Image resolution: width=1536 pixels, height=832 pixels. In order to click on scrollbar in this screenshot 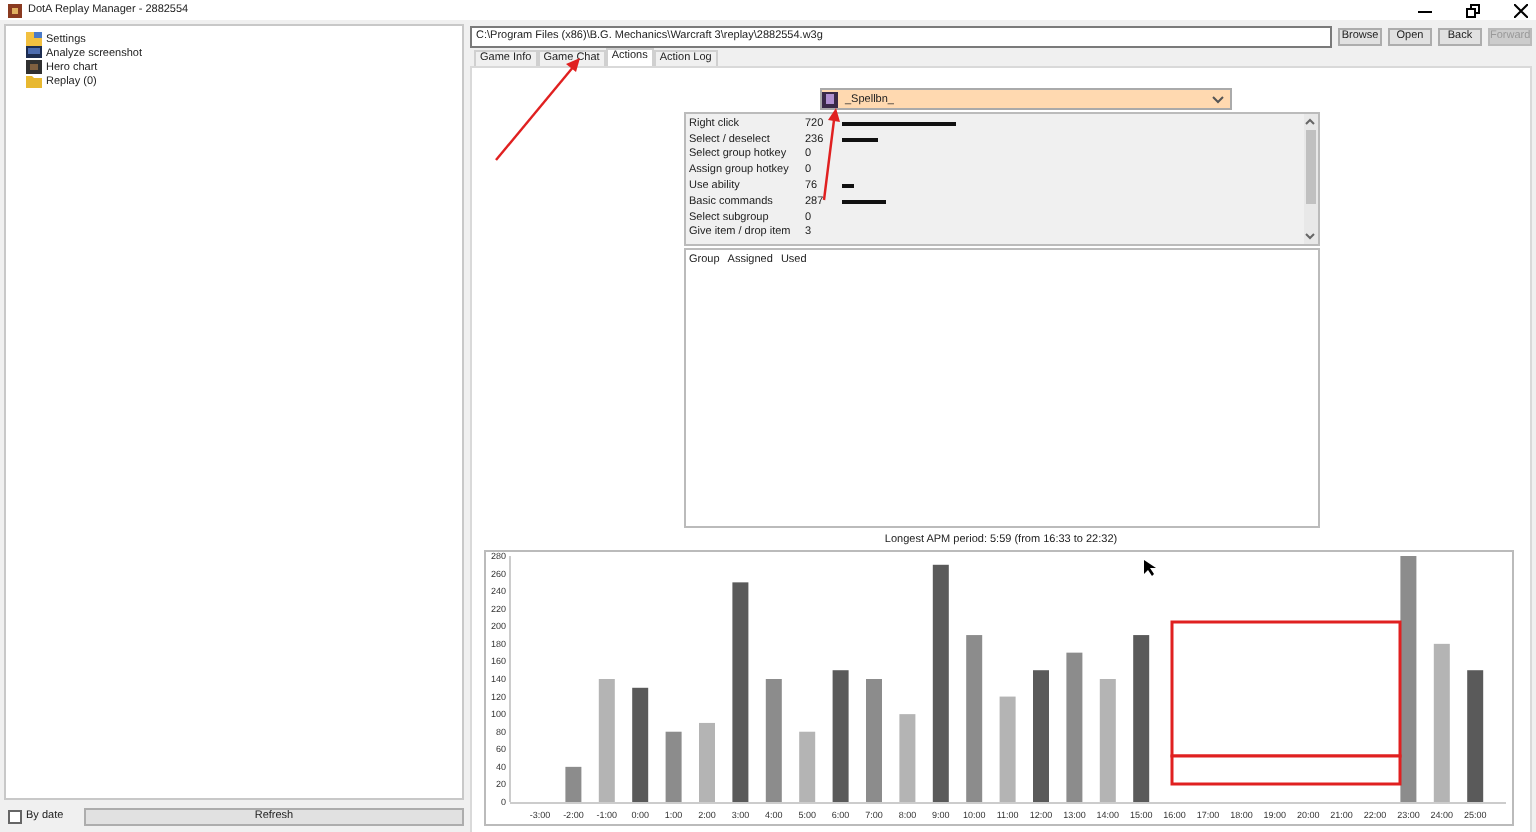, I will do `click(1310, 179)`.